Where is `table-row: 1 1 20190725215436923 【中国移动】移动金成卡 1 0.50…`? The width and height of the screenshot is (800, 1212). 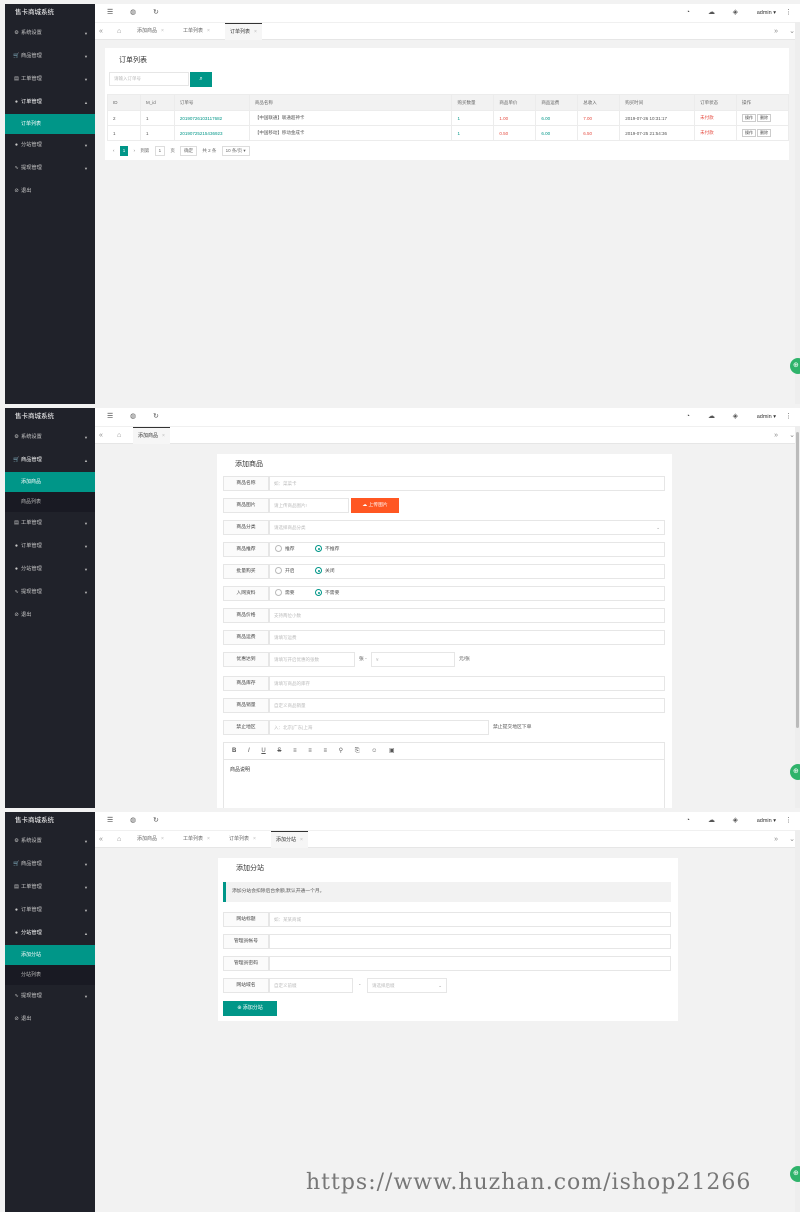
table-row: 1 1 20190725215436923 【中国移动】移动金成卡 1 0.50… is located at coordinates (448, 133).